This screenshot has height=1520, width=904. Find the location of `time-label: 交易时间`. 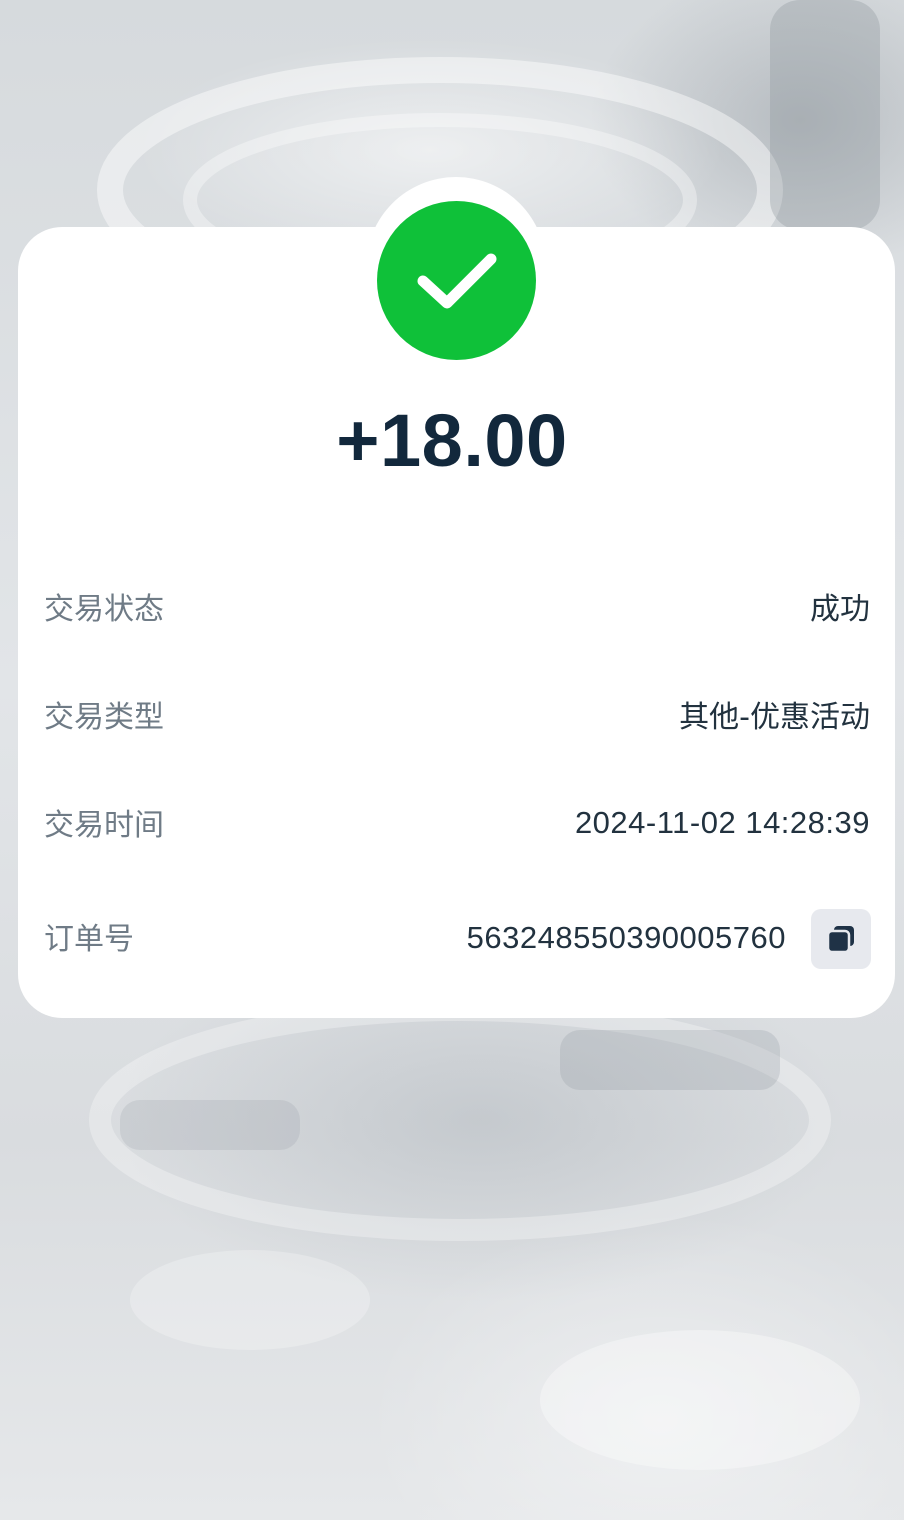

time-label: 交易时间 is located at coordinates (104, 825).